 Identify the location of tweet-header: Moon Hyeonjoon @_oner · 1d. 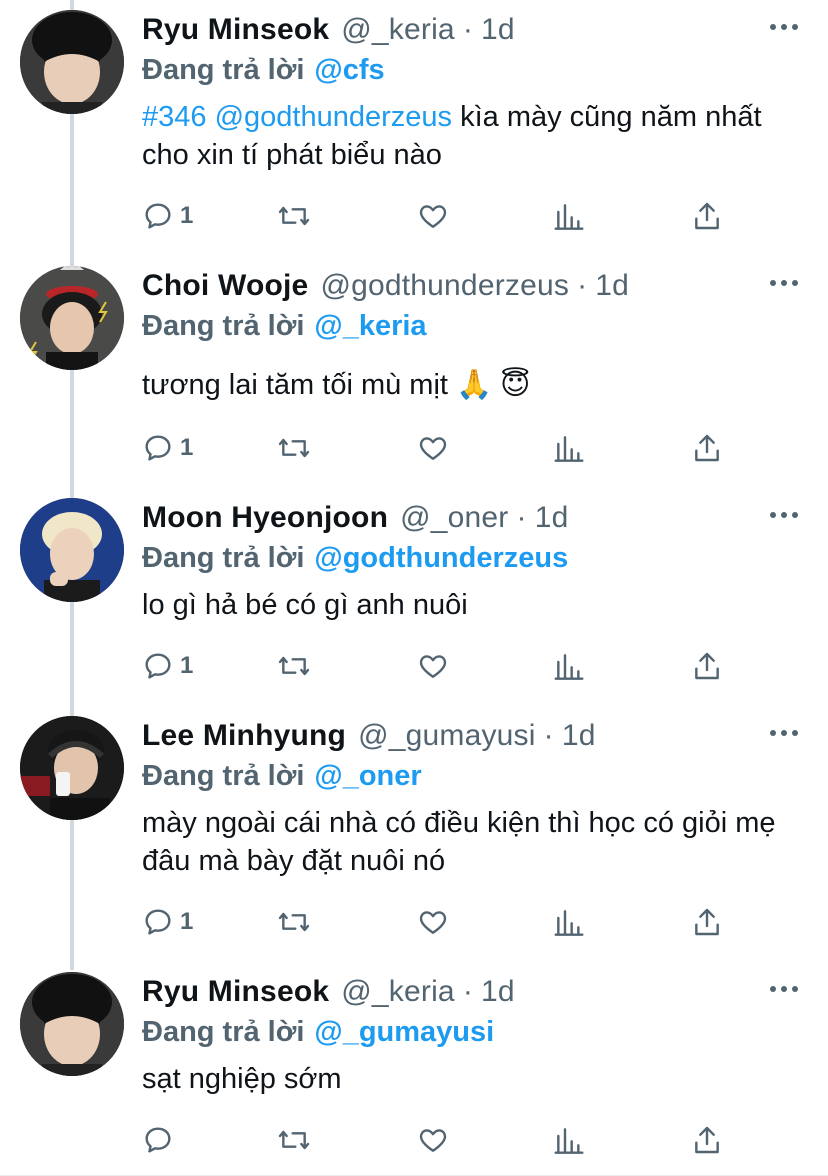
(355, 518).